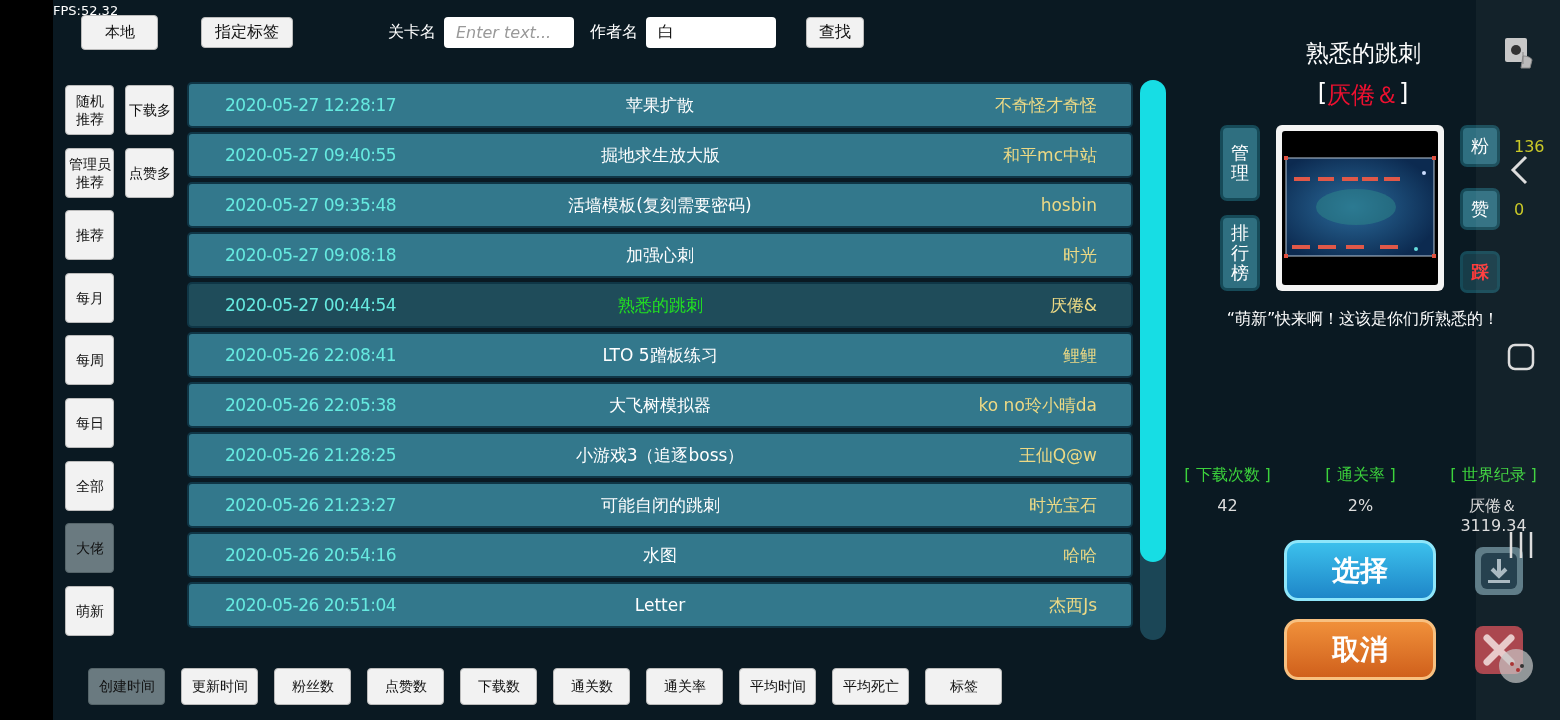  What do you see at coordinates (1360, 506) in the screenshot?
I see `stat-value: 2%` at bounding box center [1360, 506].